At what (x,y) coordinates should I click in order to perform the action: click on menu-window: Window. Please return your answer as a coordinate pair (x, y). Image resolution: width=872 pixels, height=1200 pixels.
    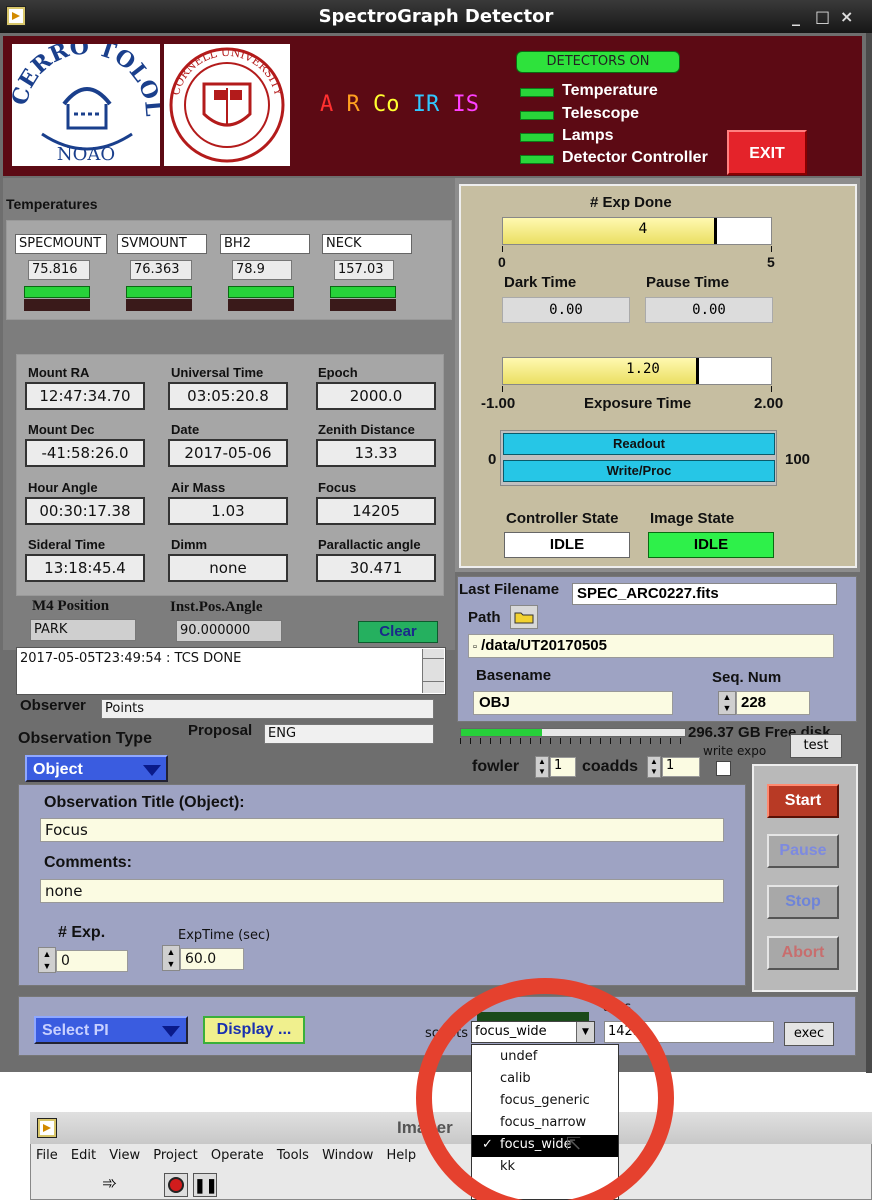
    Looking at the image, I should click on (347, 1155).